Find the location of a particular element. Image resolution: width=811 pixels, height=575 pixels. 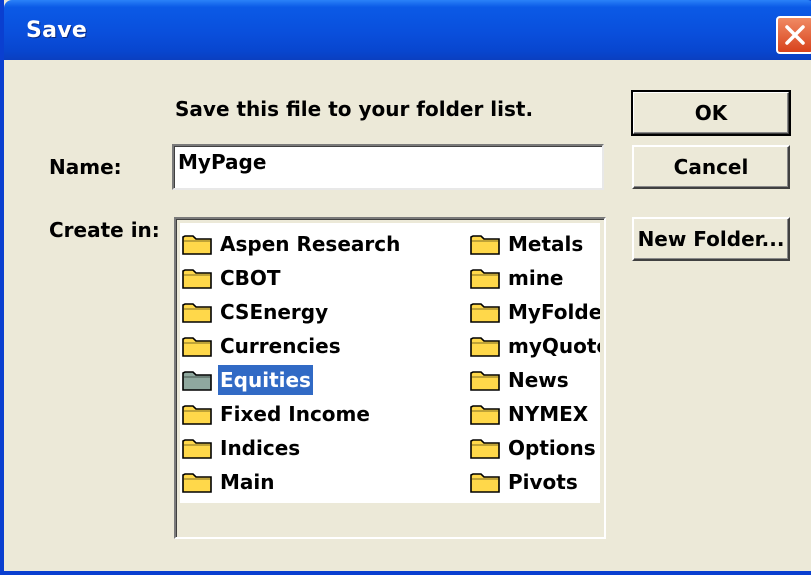

name-input: MyPage is located at coordinates (388, 167).